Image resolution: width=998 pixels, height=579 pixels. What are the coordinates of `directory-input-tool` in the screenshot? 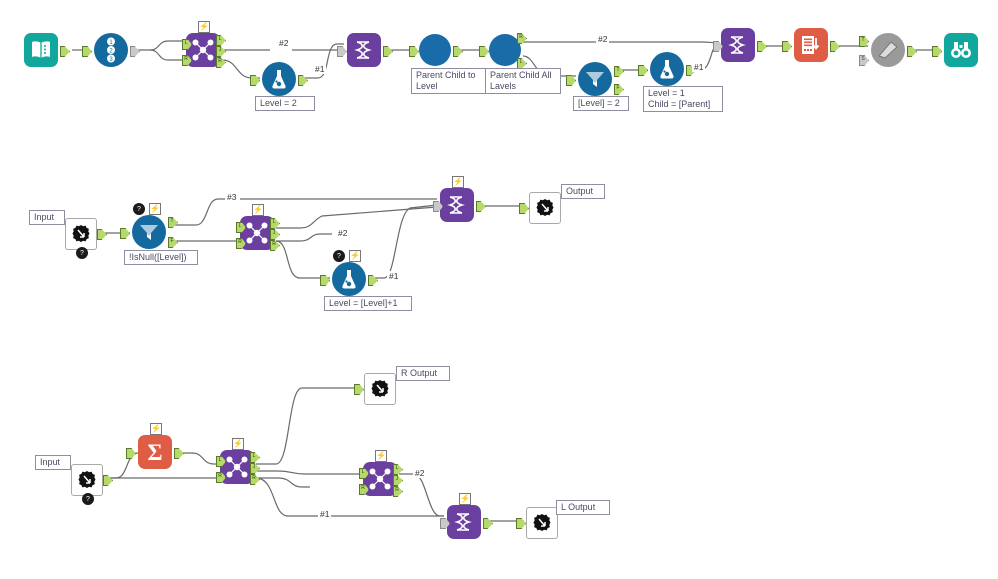 It's located at (47, 50).